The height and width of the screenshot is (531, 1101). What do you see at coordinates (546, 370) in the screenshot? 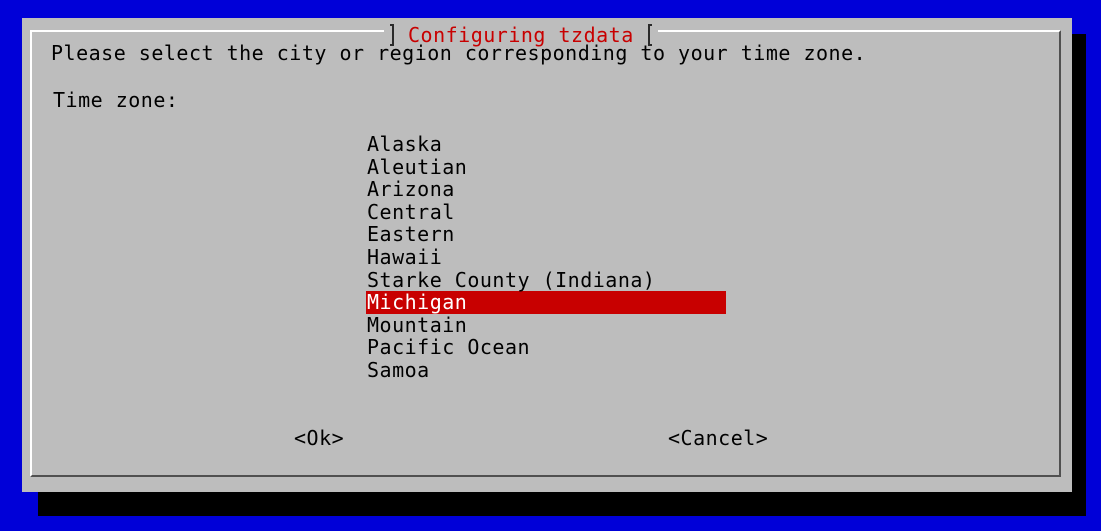
I see `timezone-item-samoa: Samoa` at bounding box center [546, 370].